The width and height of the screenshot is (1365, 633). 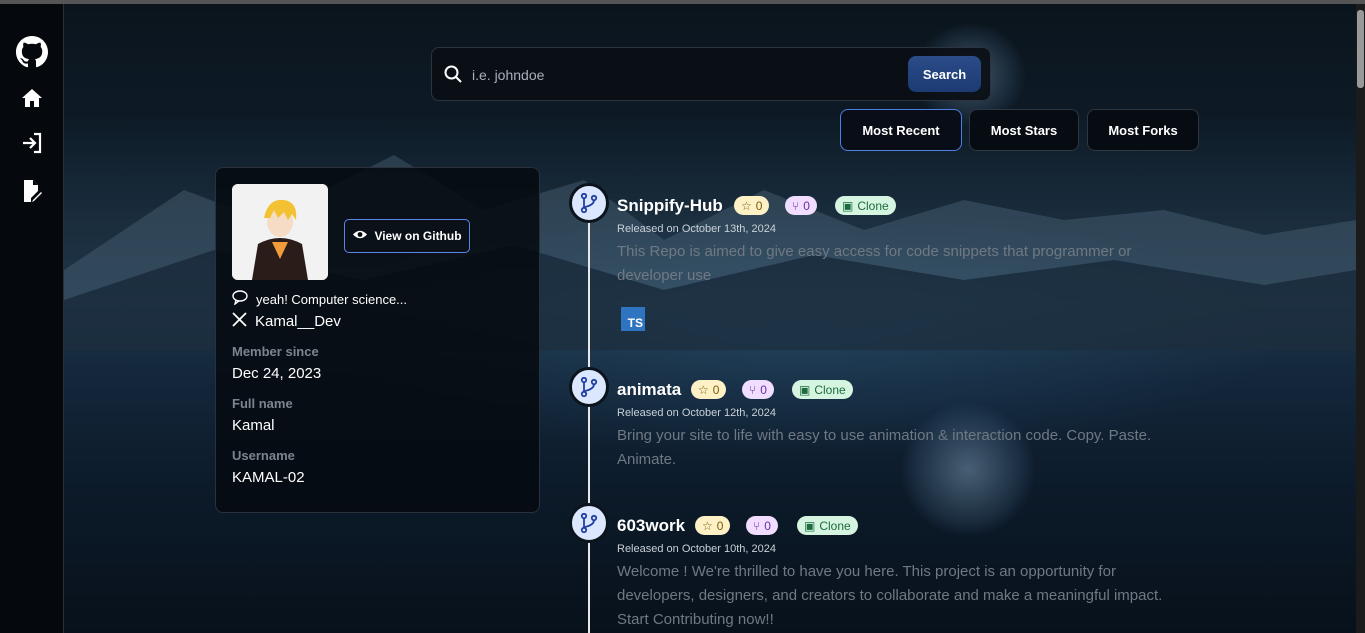 What do you see at coordinates (239, 321) in the screenshot?
I see `x-twitter-icon` at bounding box center [239, 321].